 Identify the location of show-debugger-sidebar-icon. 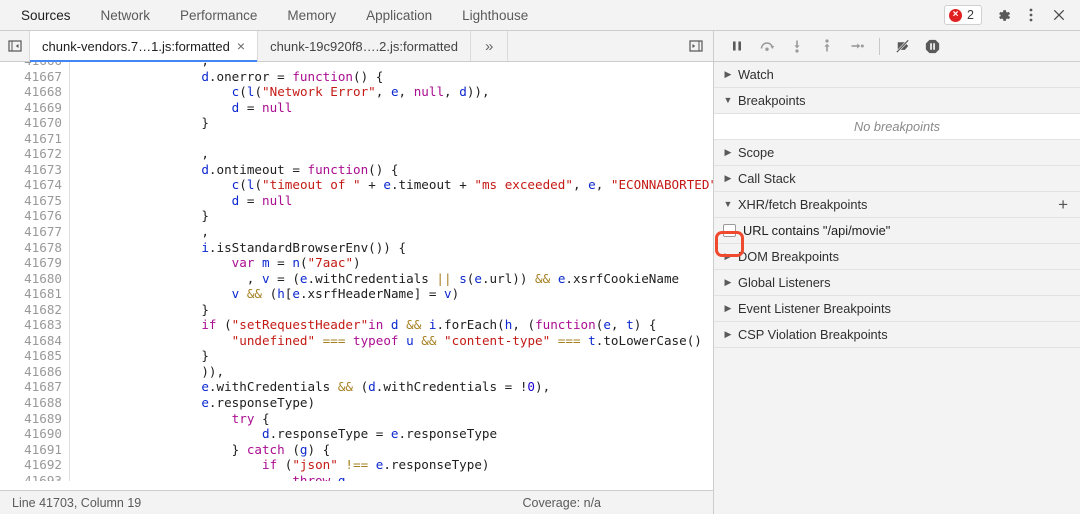
(696, 46).